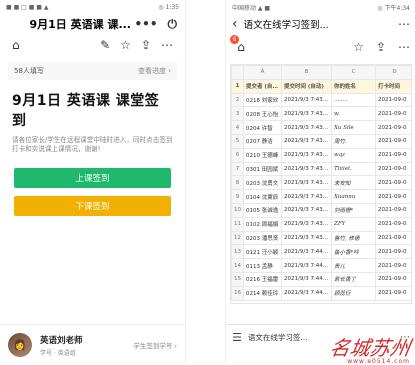  What do you see at coordinates (353, 252) in the screenshot?
I see `table-cell: 鱼小香*吟` at bounding box center [353, 252].